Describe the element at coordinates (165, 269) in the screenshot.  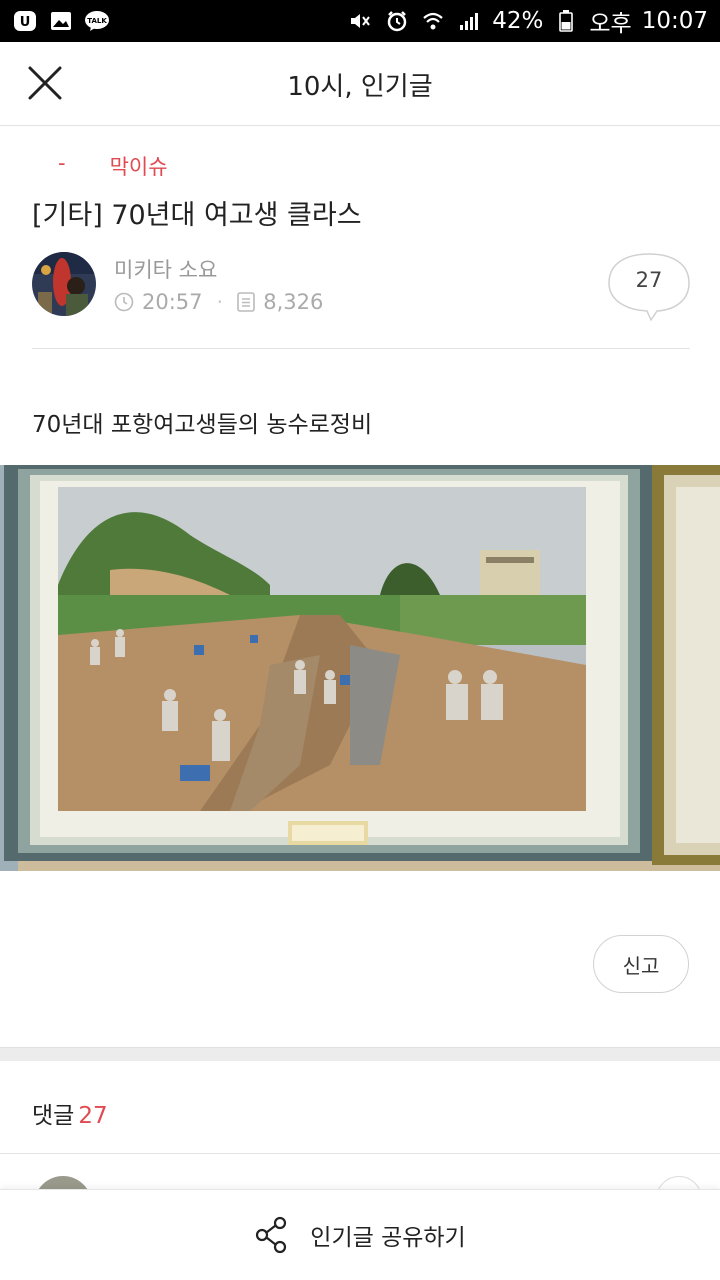
I see `author-name: 미키타 소요` at that location.